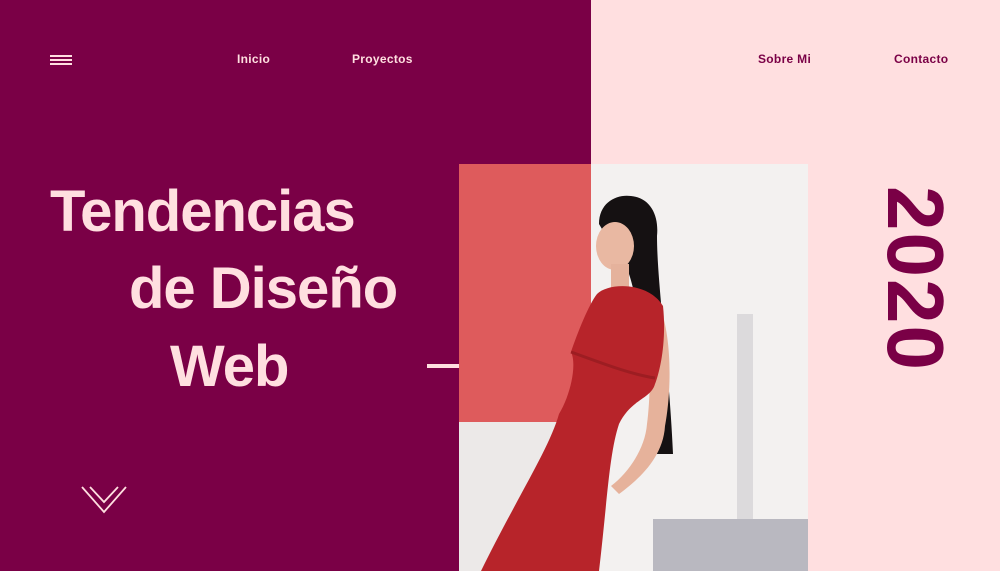  I want to click on nav-link-contacto: Contacto, so click(921, 59).